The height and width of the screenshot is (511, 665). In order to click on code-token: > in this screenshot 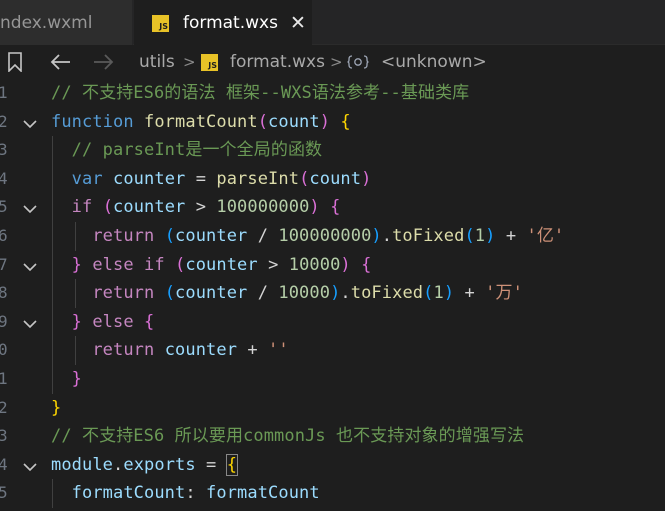, I will do `click(206, 207)`.